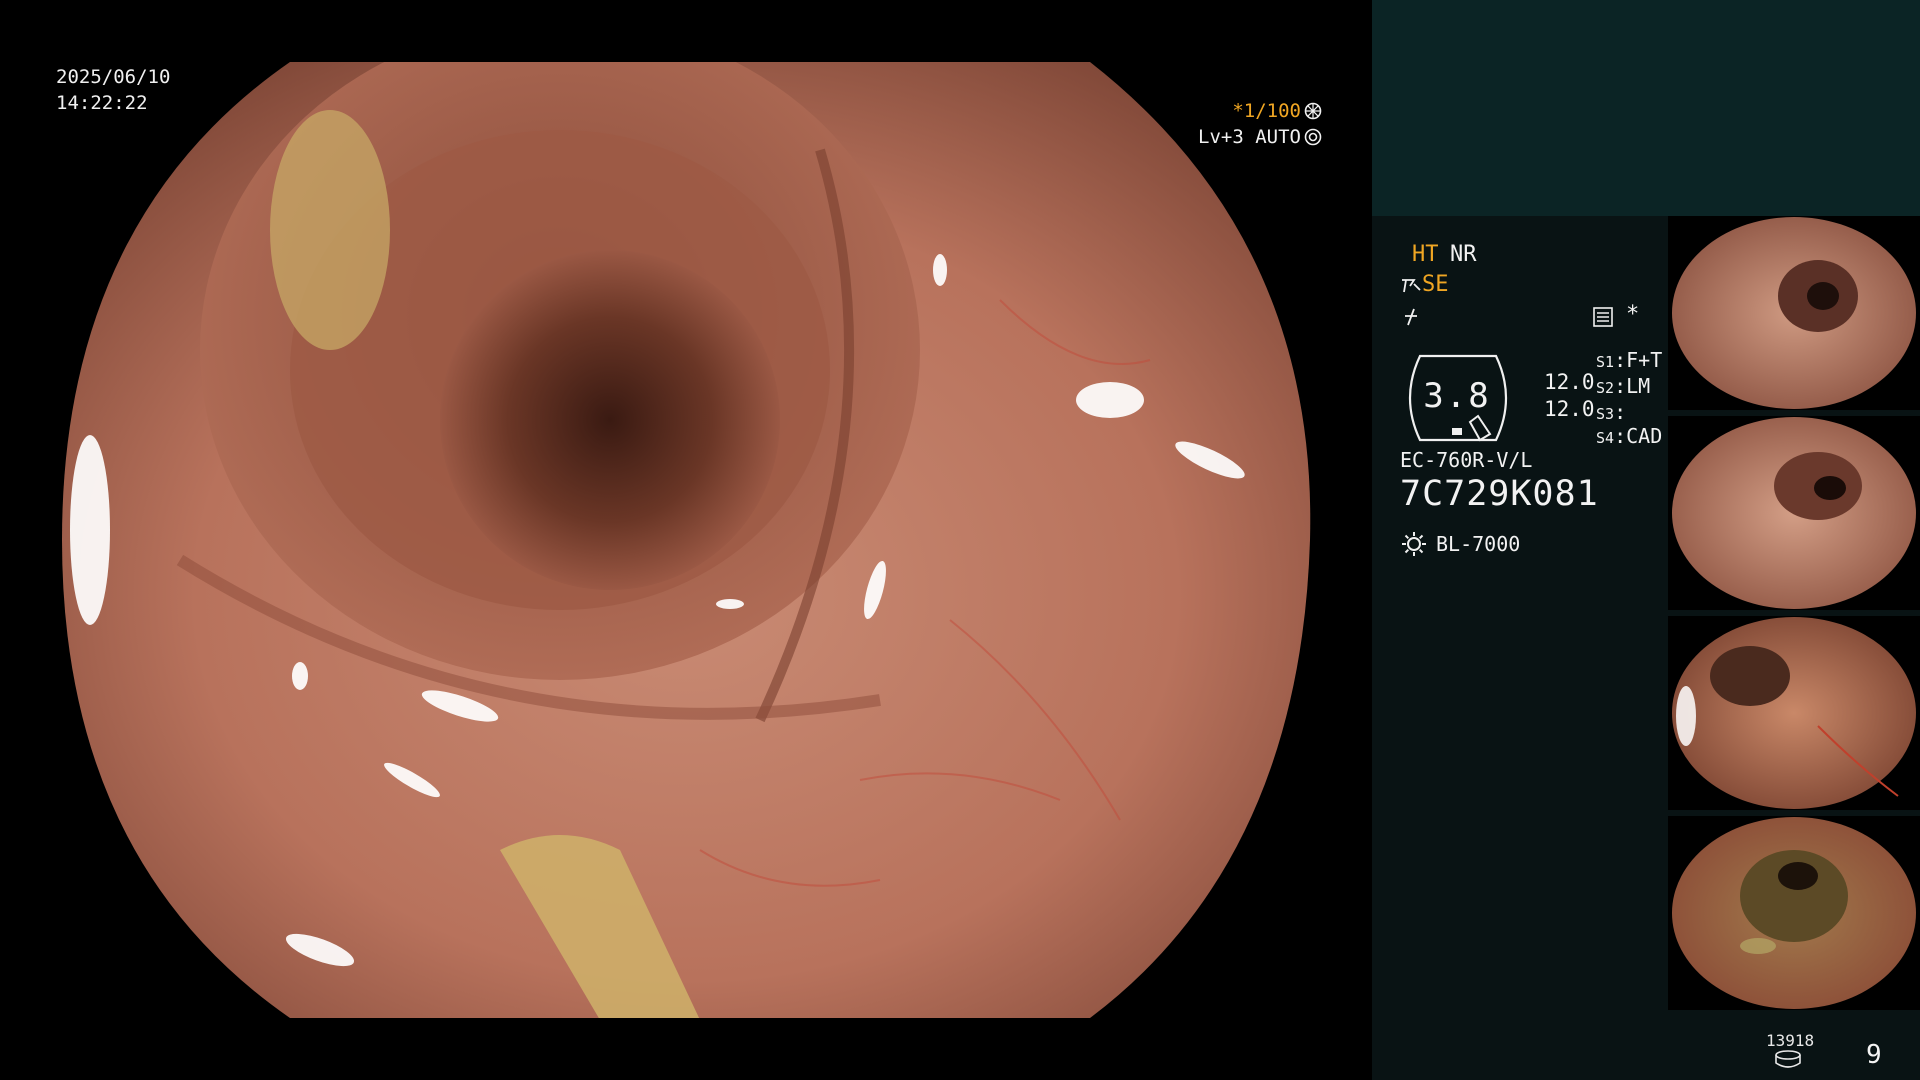 This screenshot has width=1920, height=1080. What do you see at coordinates (1313, 136) in the screenshot?
I see `iris-icon` at bounding box center [1313, 136].